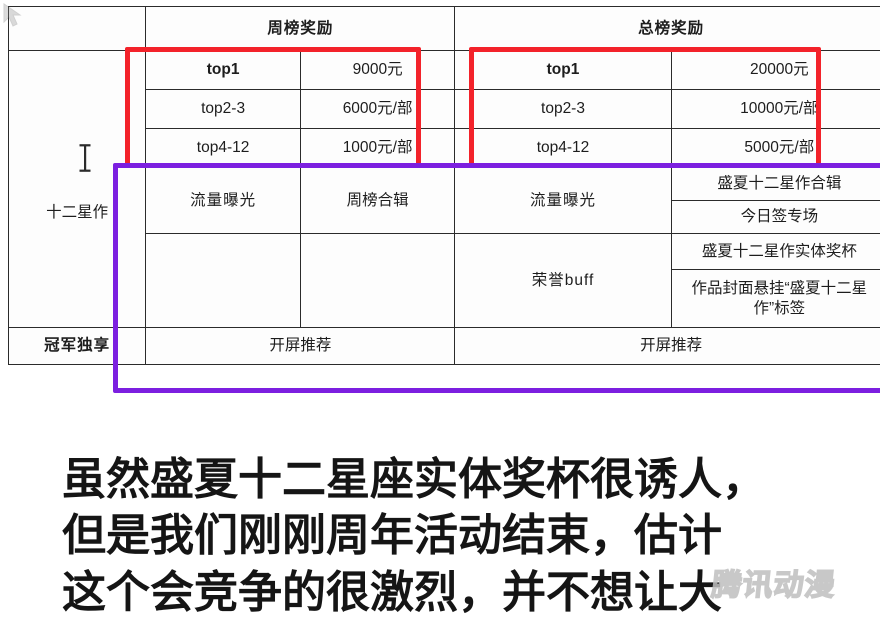 The width and height of the screenshot is (880, 619). I want to click on cursor-arrow-icon, so click(12, 15).